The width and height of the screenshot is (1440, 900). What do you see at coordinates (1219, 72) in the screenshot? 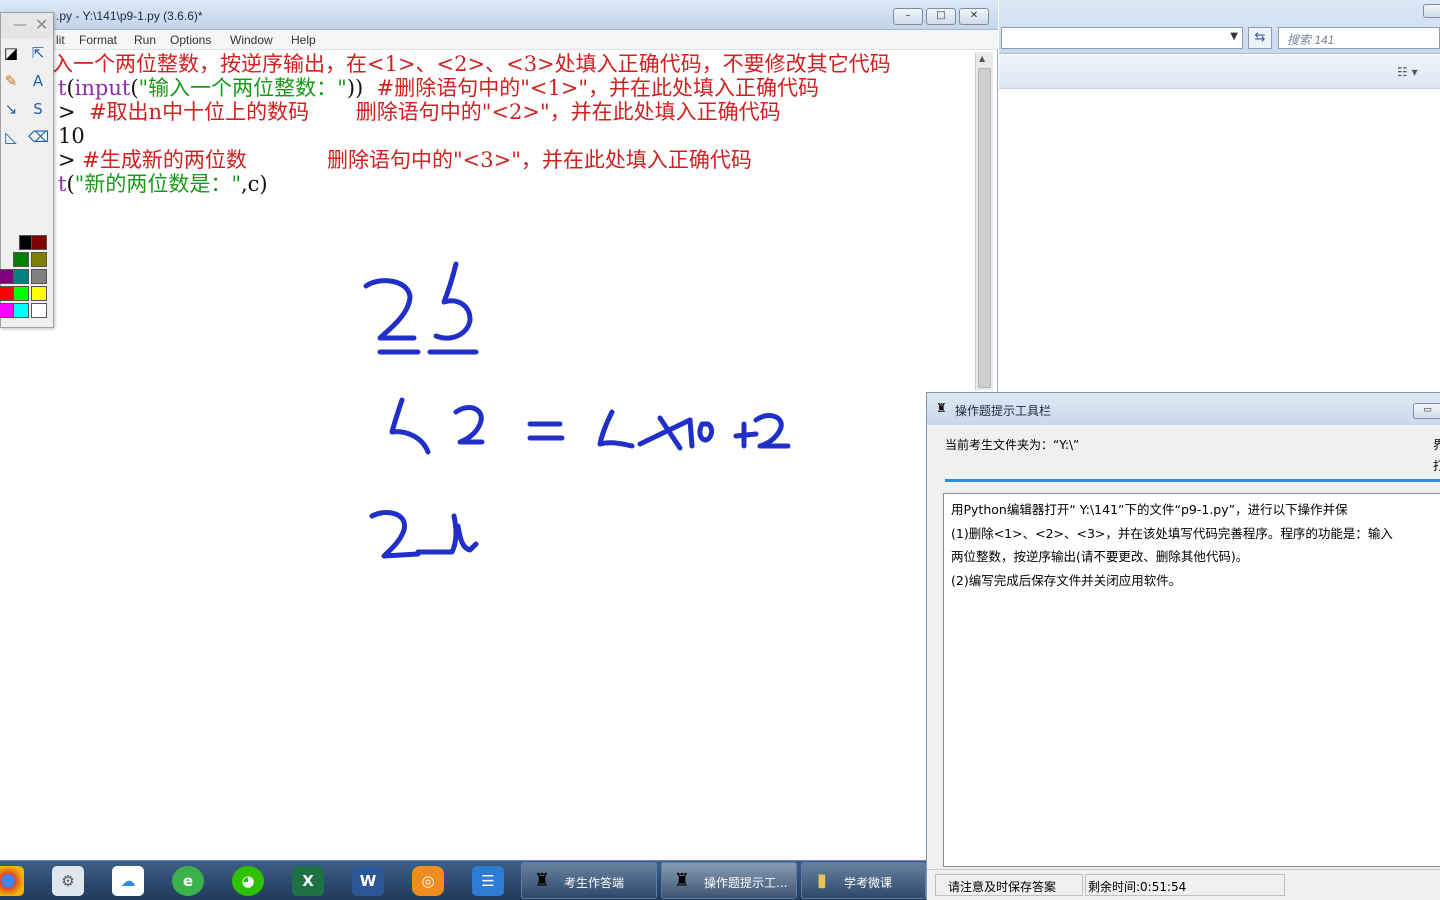
I see `explorer-toolbar: ☷ ▾` at bounding box center [1219, 72].